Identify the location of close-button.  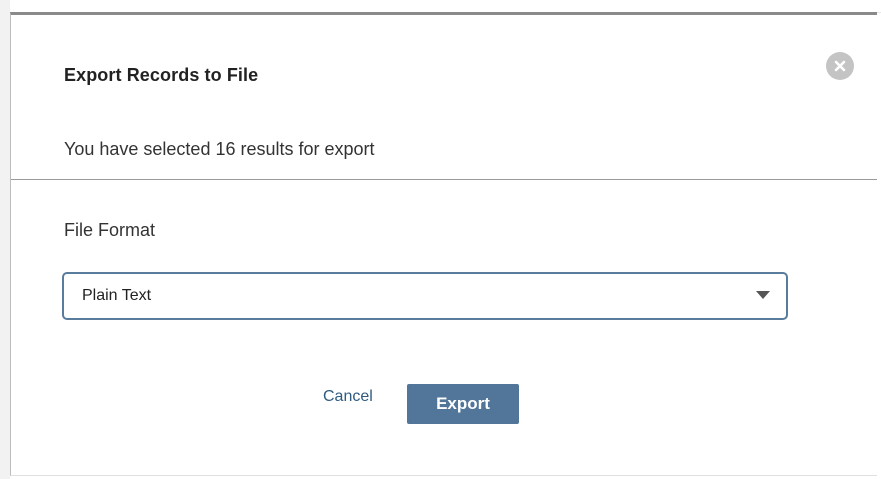
(840, 66).